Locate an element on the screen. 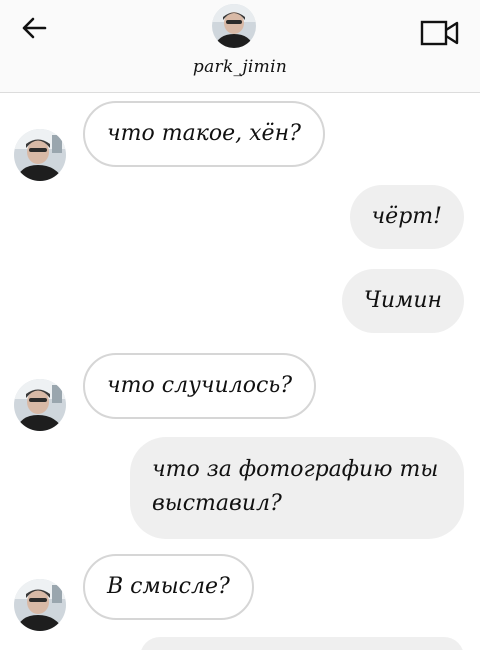 The width and height of the screenshot is (480, 650). message-bubble-incoming: что случилось? is located at coordinates (200, 386).